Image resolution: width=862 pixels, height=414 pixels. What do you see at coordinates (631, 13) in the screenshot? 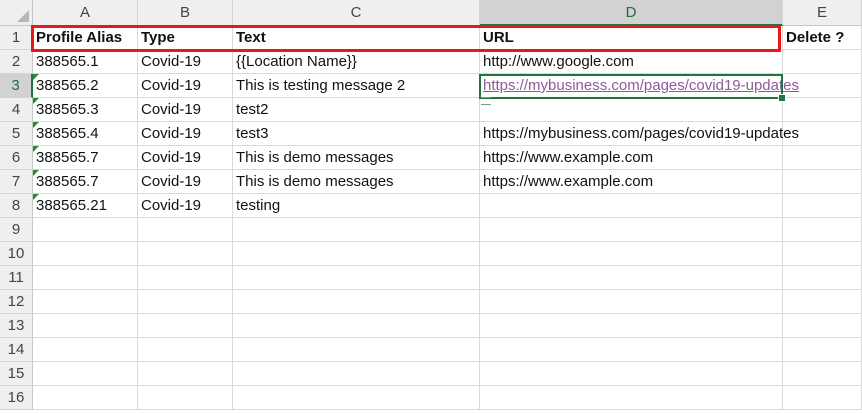
I see `column-header-d: D` at bounding box center [631, 13].